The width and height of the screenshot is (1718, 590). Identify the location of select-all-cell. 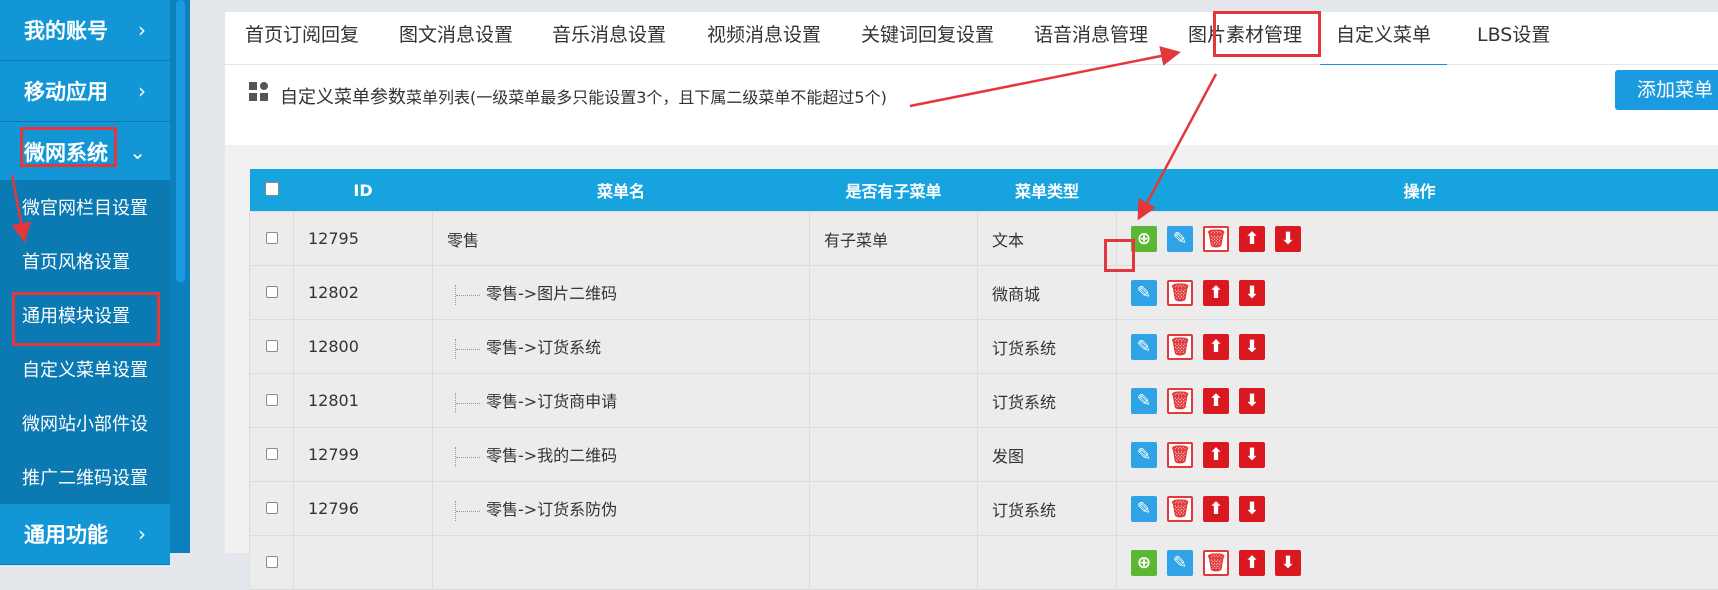
(272, 190).